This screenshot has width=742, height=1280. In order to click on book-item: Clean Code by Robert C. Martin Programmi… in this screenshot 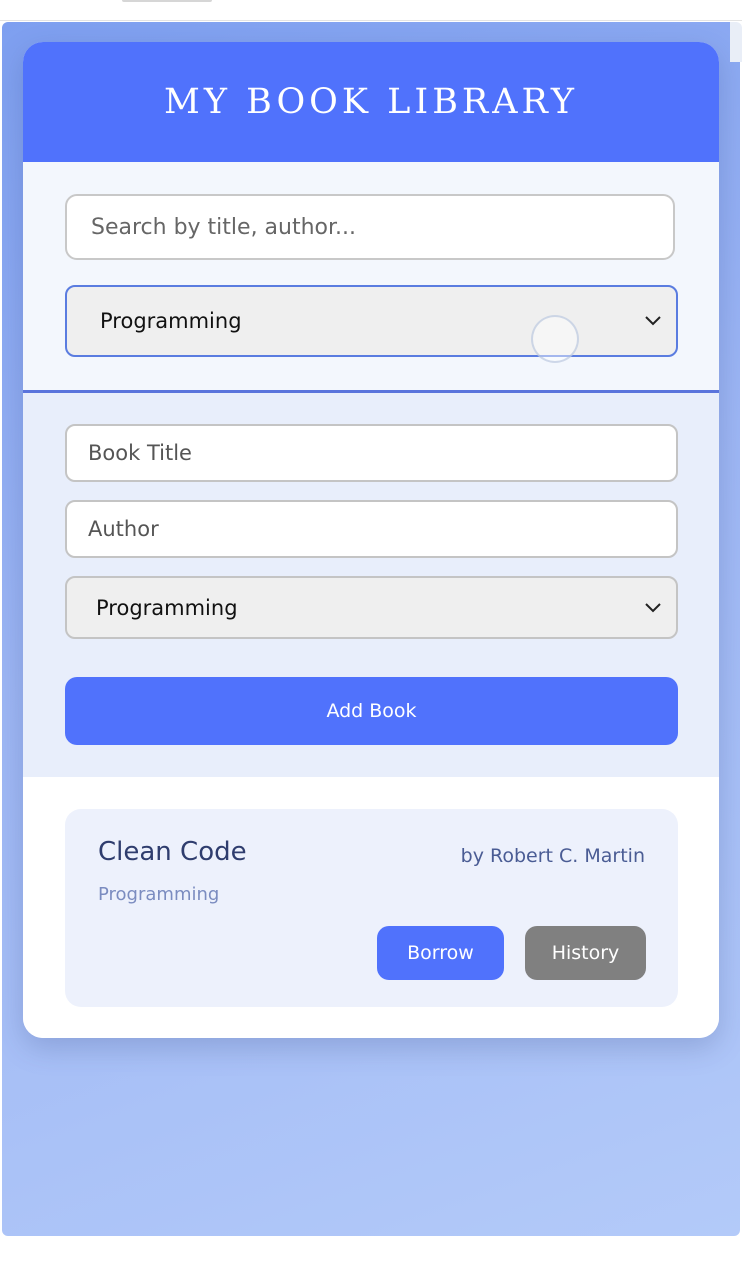, I will do `click(371, 908)`.